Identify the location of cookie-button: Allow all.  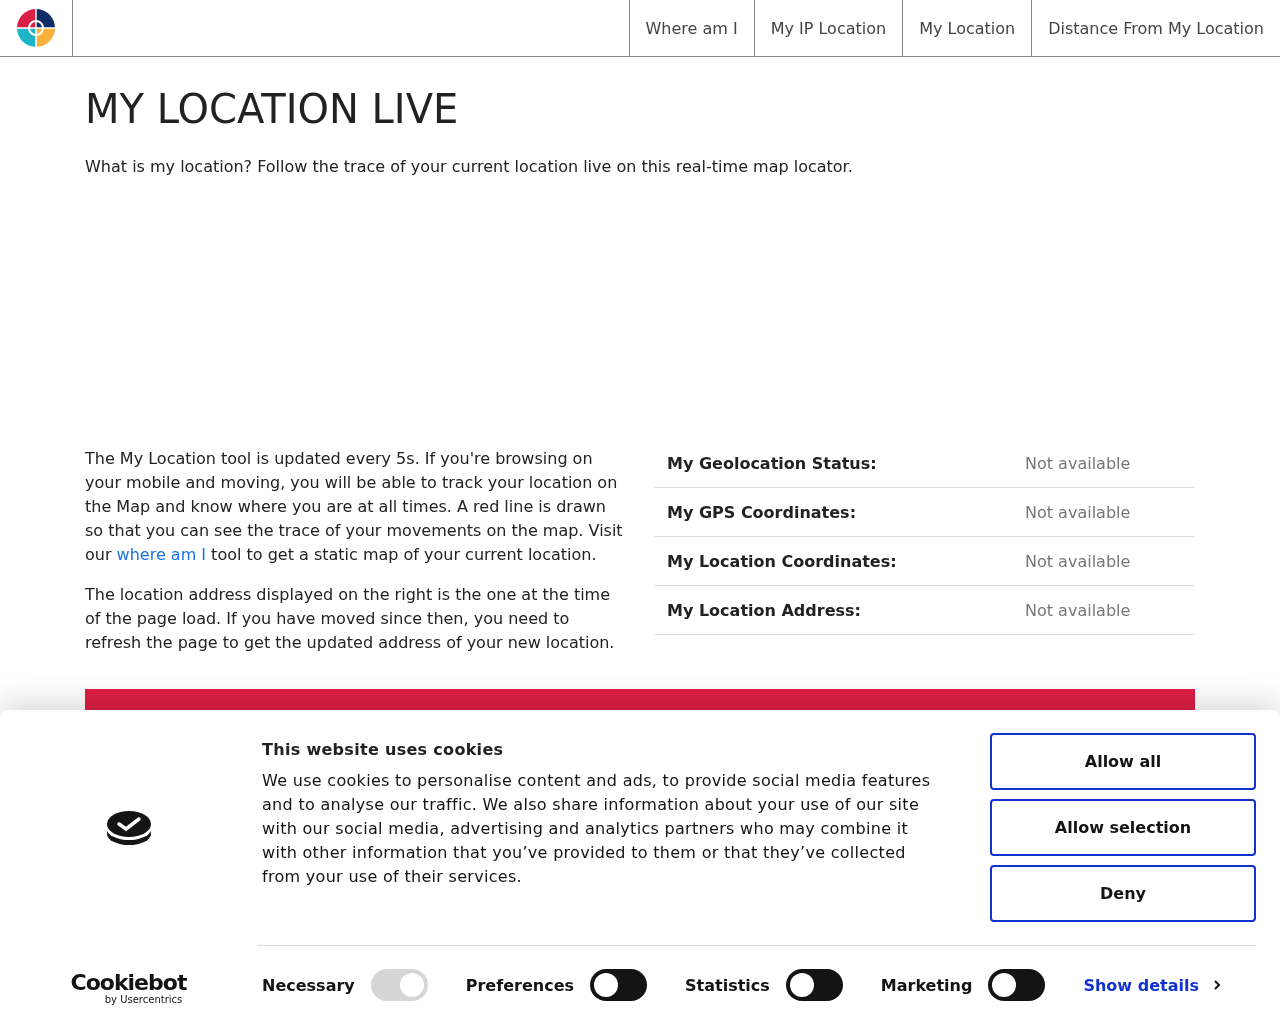
(1123, 761).